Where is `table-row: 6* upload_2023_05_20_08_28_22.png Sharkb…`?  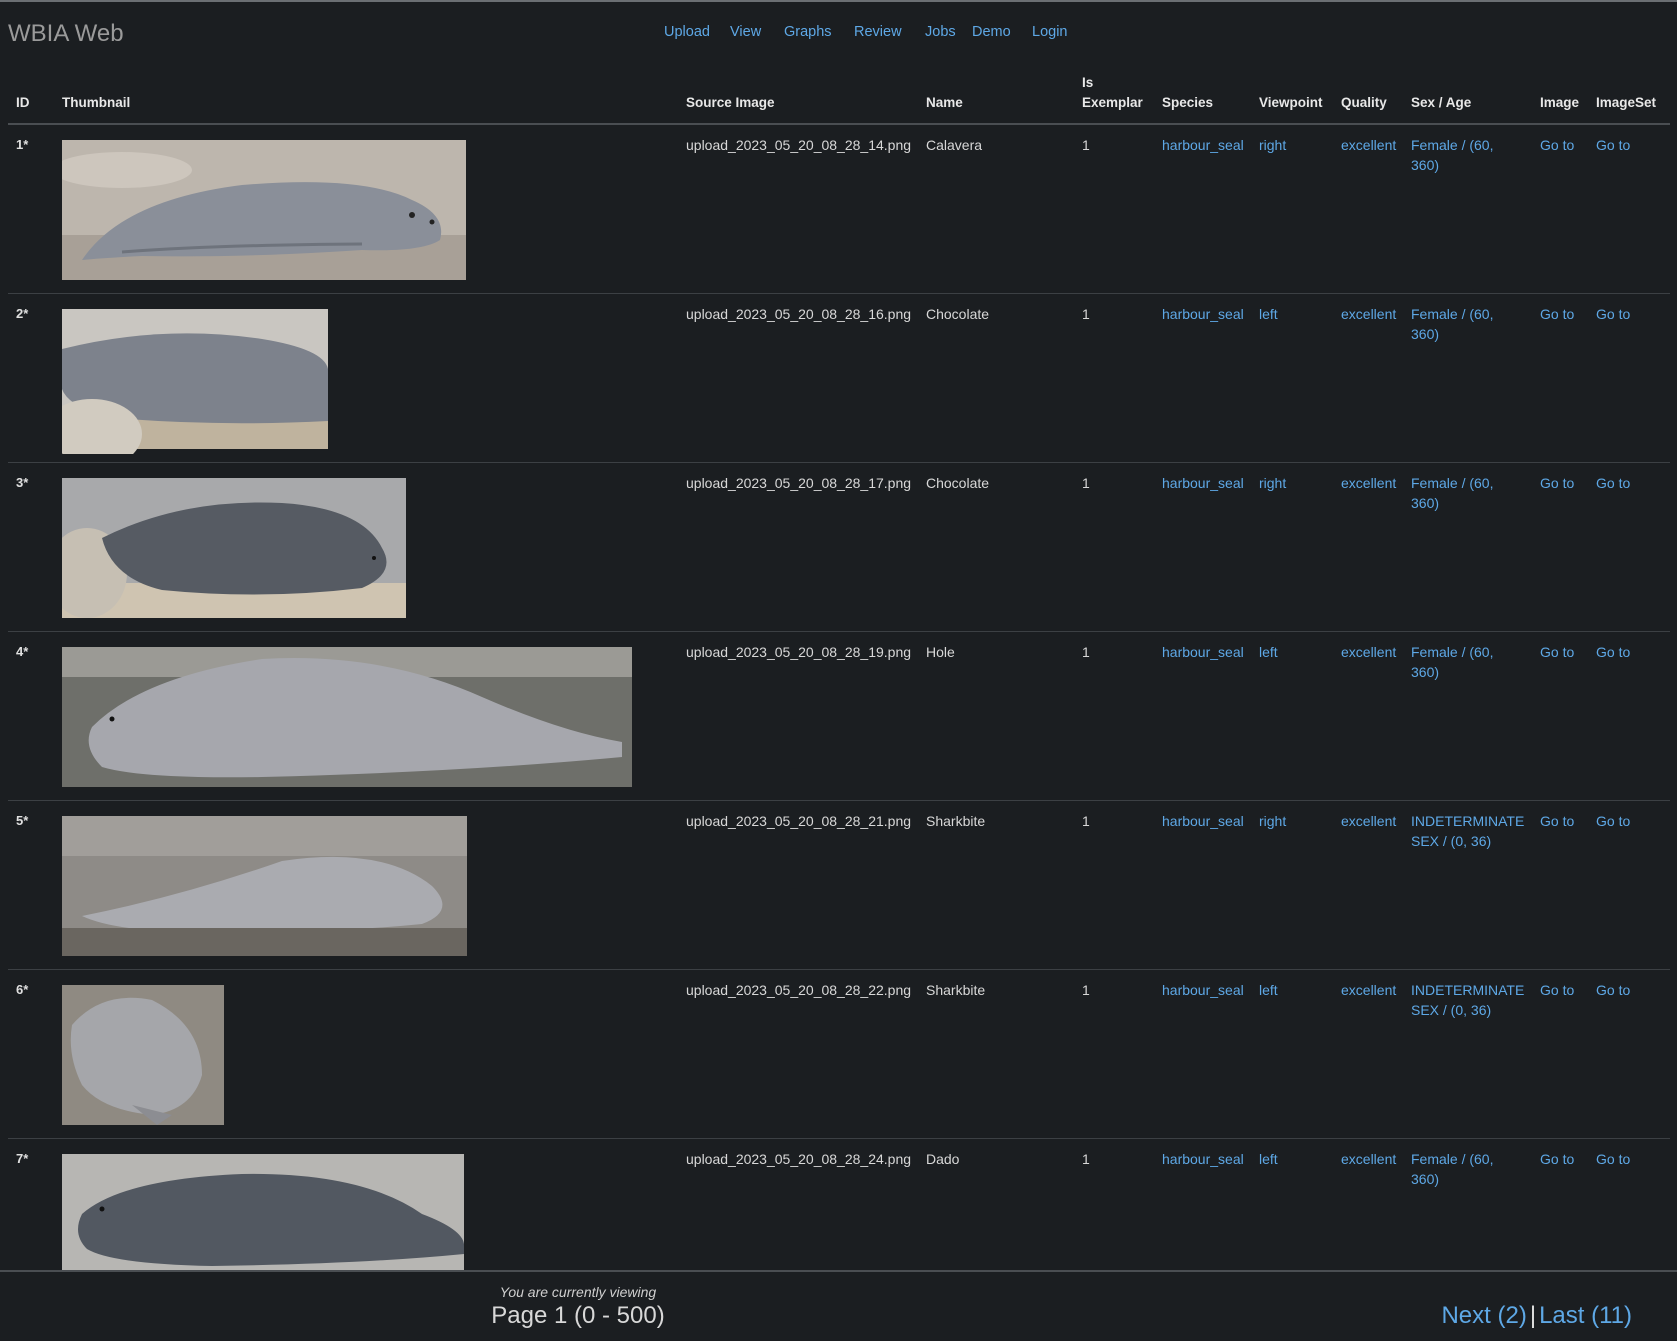
table-row: 6* upload_2023_05_20_08_28_22.png Sharkb… is located at coordinates (839, 1054).